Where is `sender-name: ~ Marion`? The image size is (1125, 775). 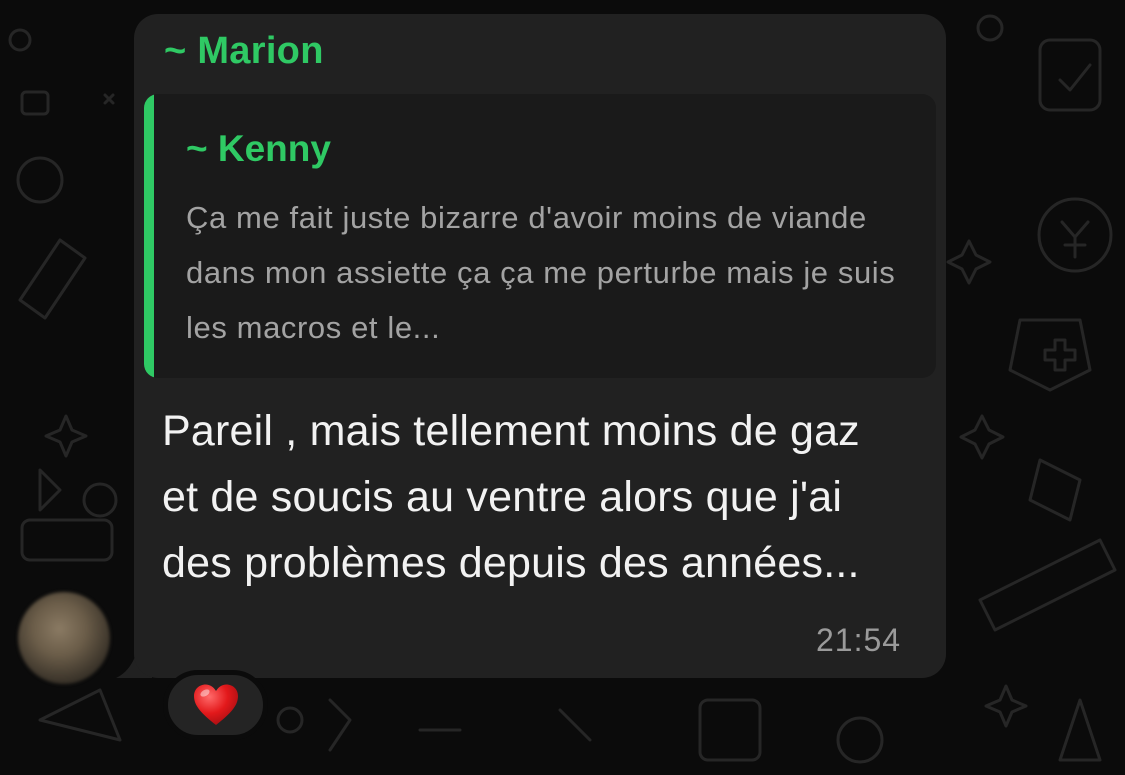
sender-name: ~ Marion is located at coordinates (244, 51).